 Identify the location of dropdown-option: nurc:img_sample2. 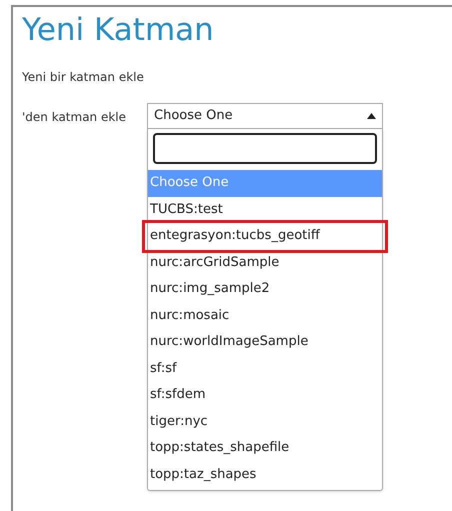
(265, 289).